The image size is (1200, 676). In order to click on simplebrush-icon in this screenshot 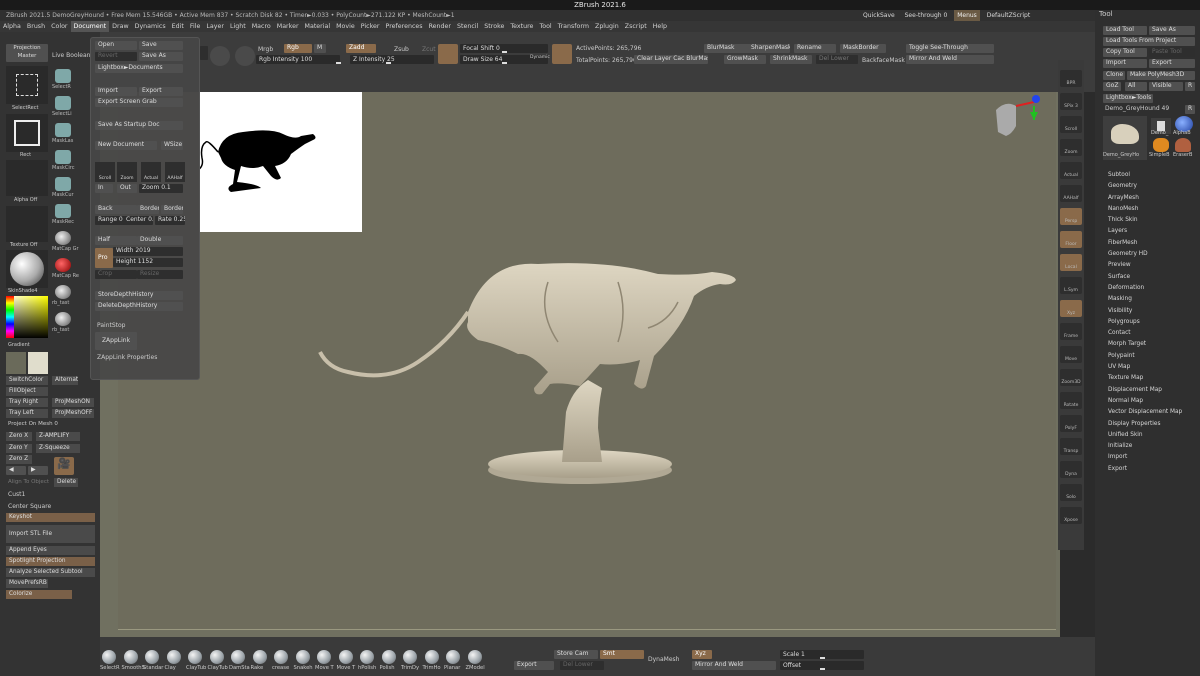, I will do `click(1161, 145)`.